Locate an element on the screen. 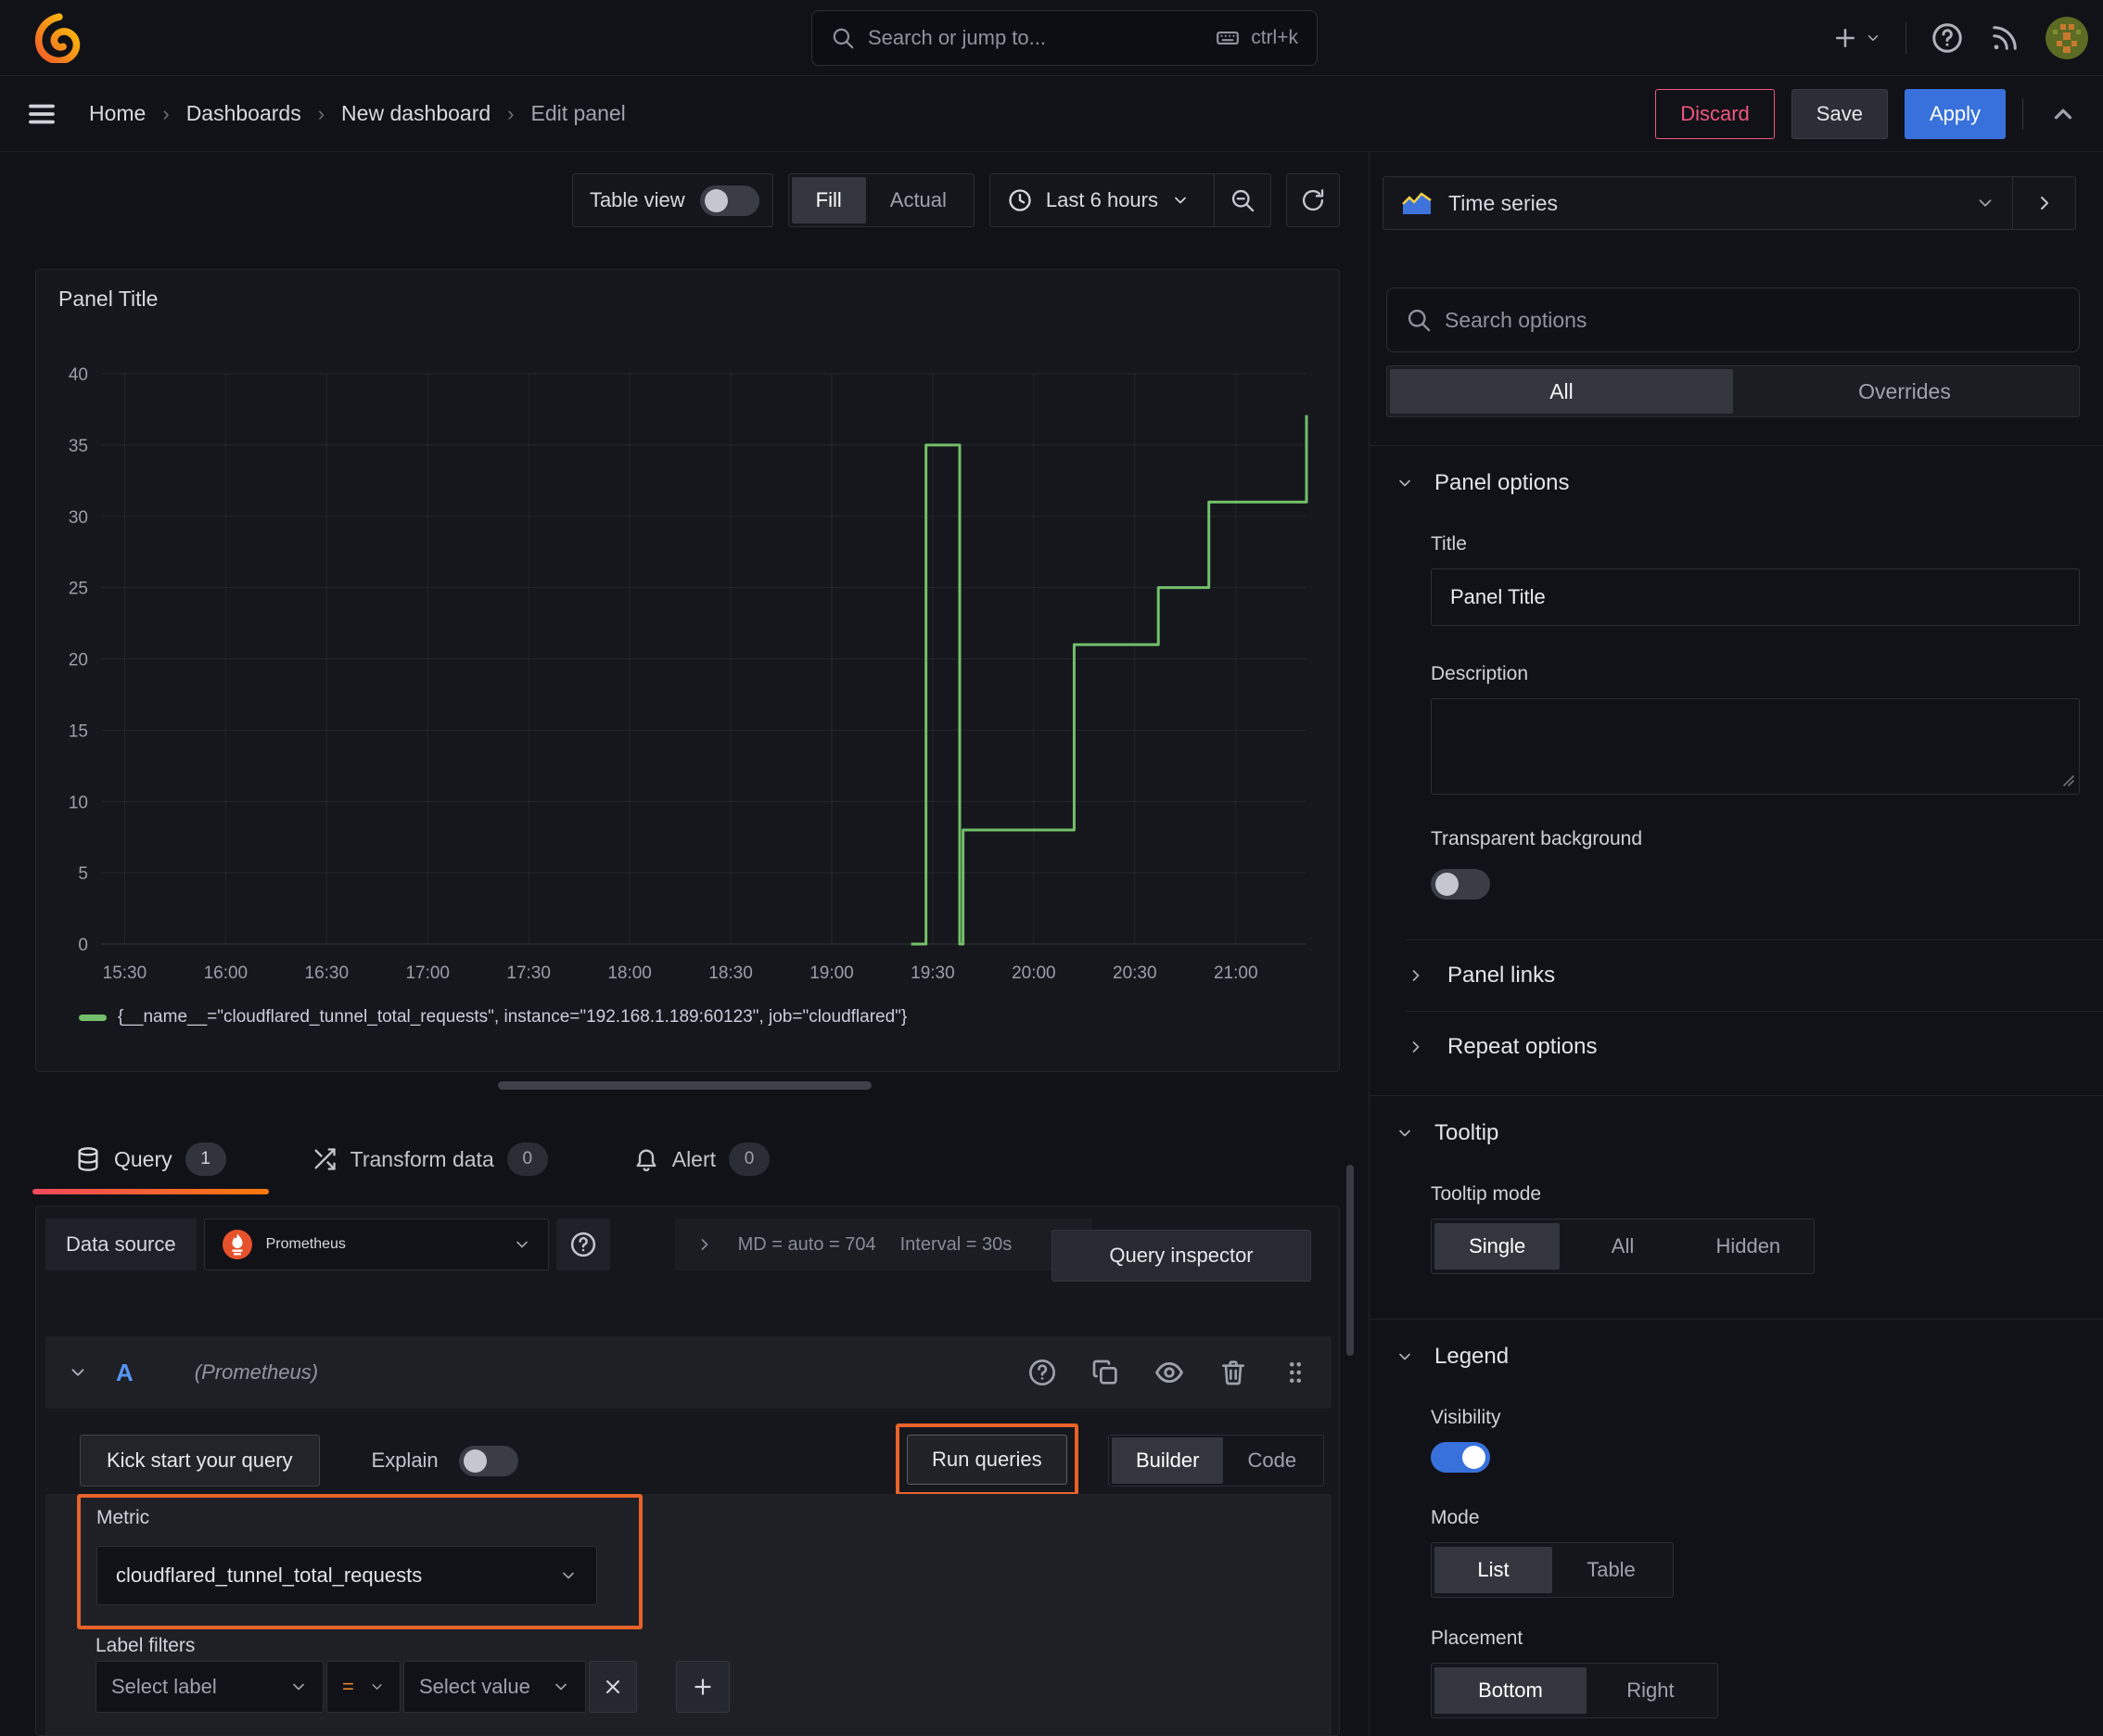 This screenshot has height=1736, width=2103. database-icon is located at coordinates (88, 1159).